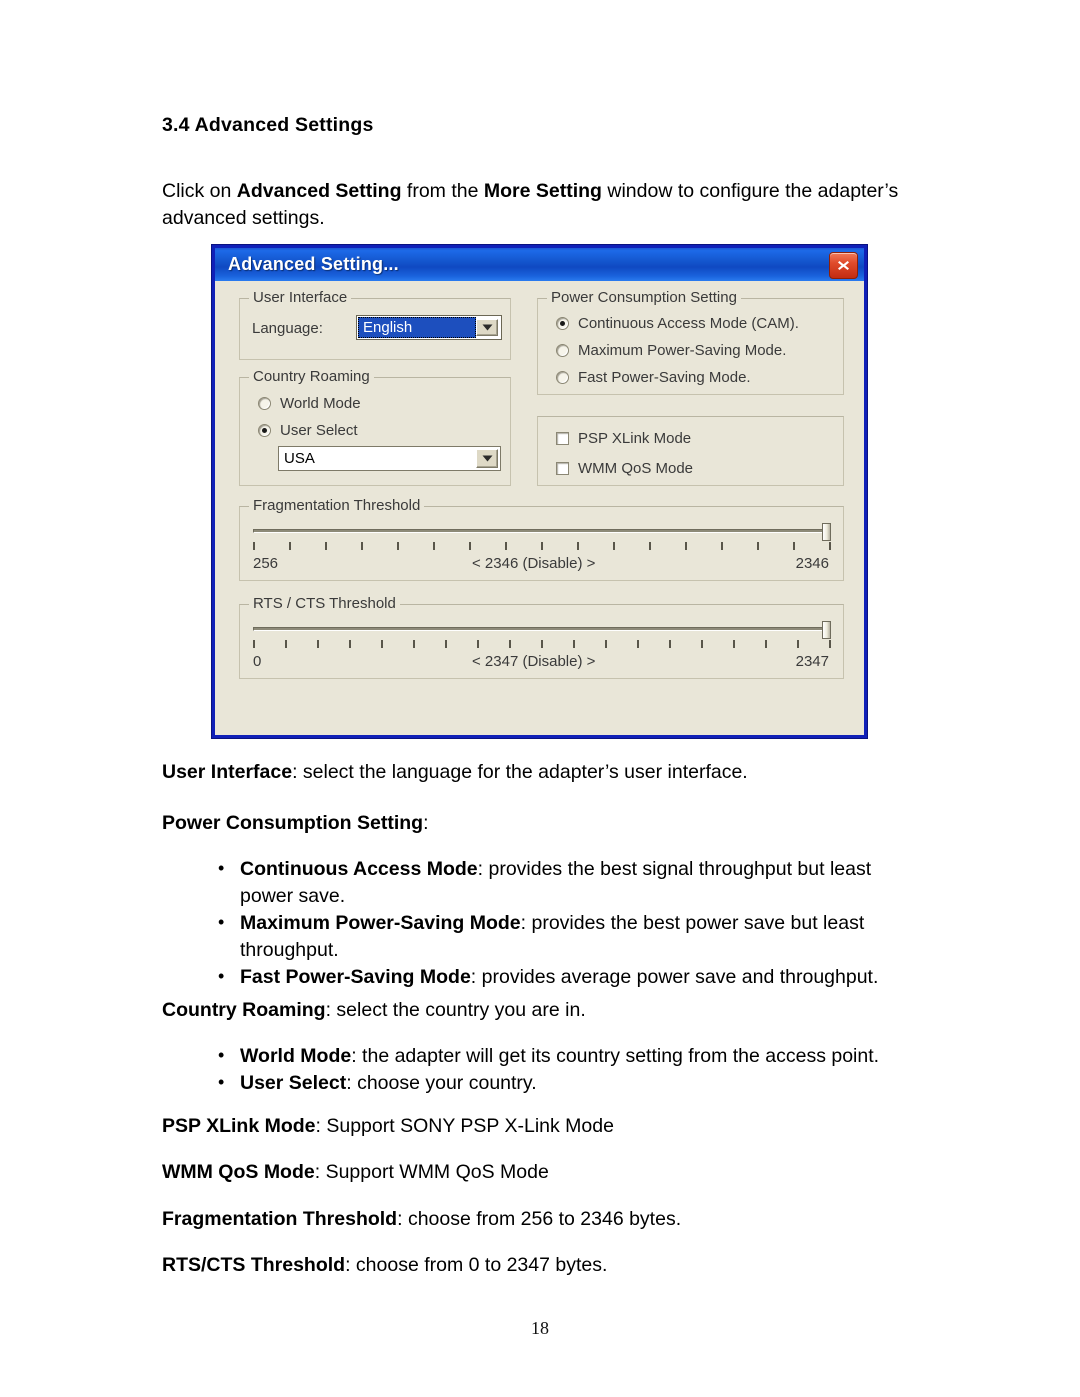  What do you see at coordinates (542, 644) in the screenshot?
I see `rts-cts-slider-ticks` at bounding box center [542, 644].